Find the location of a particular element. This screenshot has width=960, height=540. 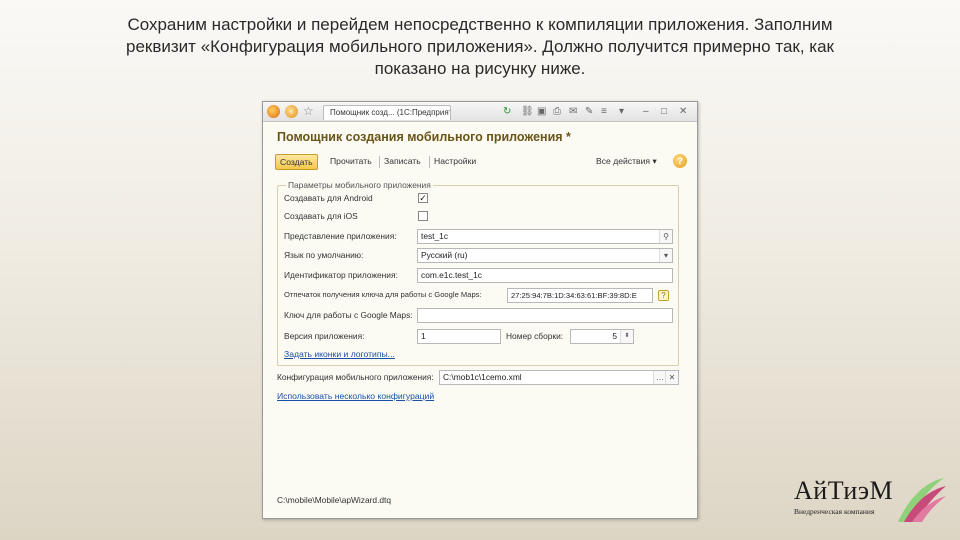

maximize-icon: □ is located at coordinates (664, 112).